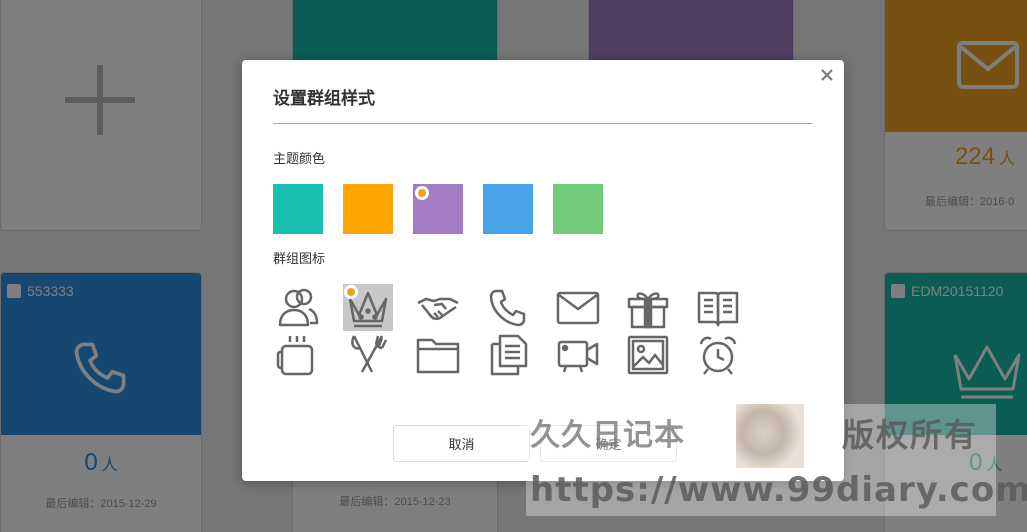  I want to click on icon-option-image, so click(648, 354).